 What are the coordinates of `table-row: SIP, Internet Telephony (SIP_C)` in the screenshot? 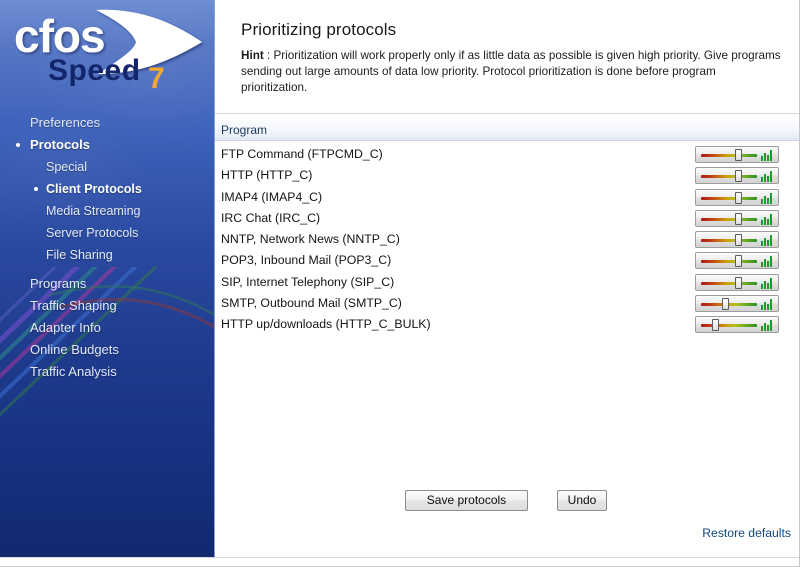 It's located at (507, 284).